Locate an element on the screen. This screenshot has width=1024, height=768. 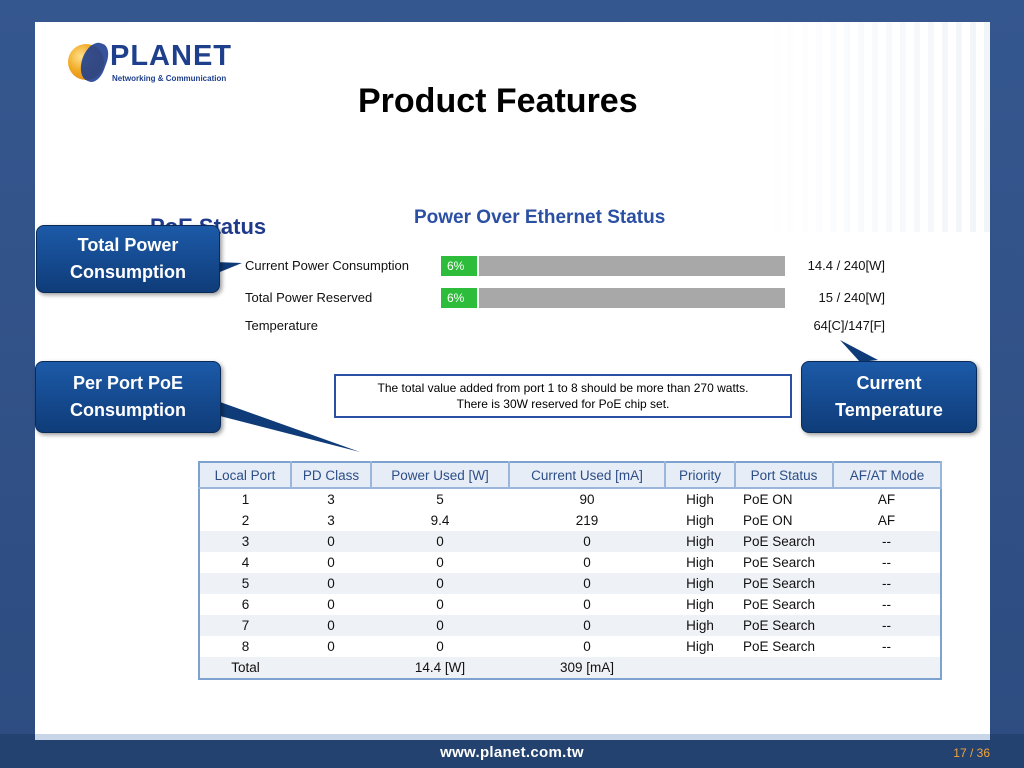
column-header: Power Used [W] is located at coordinates (440, 475).